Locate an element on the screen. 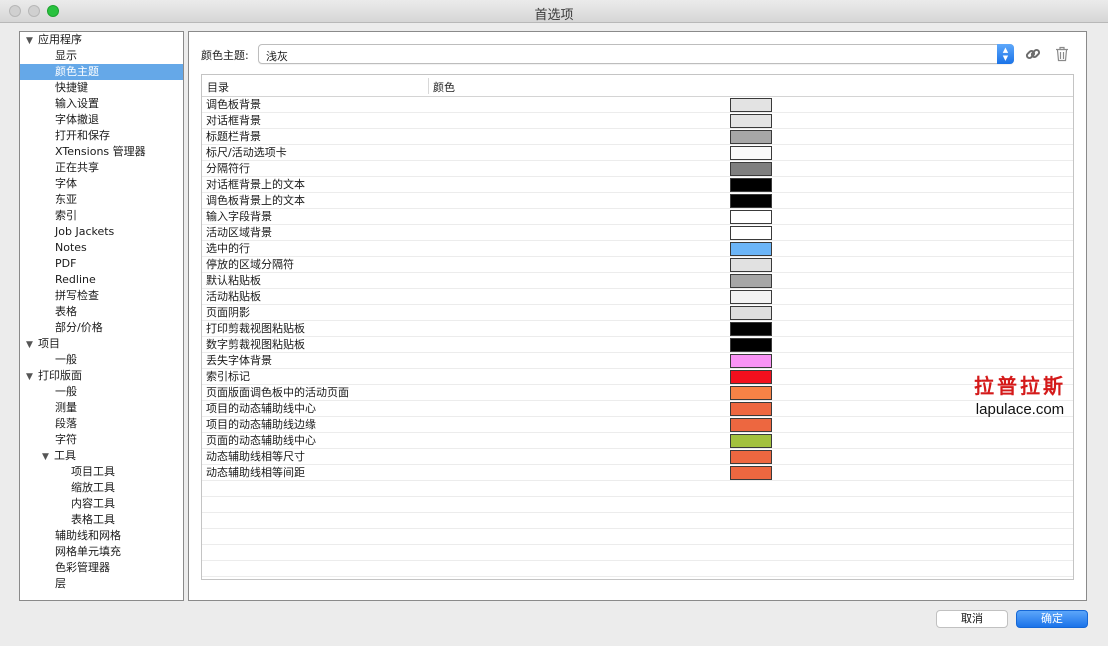 Image resolution: width=1108 pixels, height=646 pixels. sidebar-item: ▼ 打印版面 is located at coordinates (101, 376).